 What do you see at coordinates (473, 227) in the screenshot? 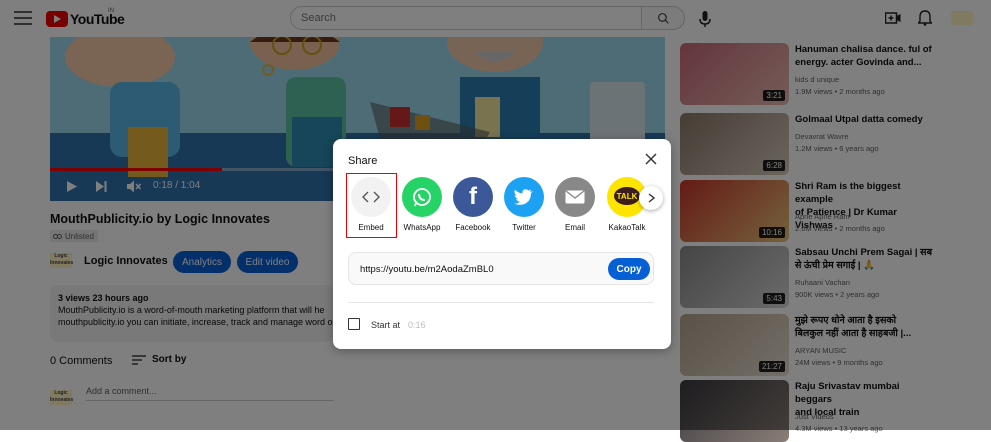
I see `share-option-label: Facebook` at bounding box center [473, 227].